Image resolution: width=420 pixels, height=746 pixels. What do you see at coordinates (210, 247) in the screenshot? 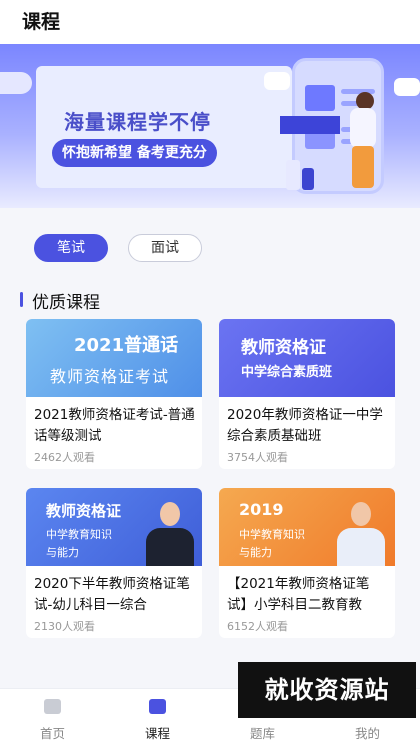
I see `exam-type-tabs: 笔试 面试` at bounding box center [210, 247].